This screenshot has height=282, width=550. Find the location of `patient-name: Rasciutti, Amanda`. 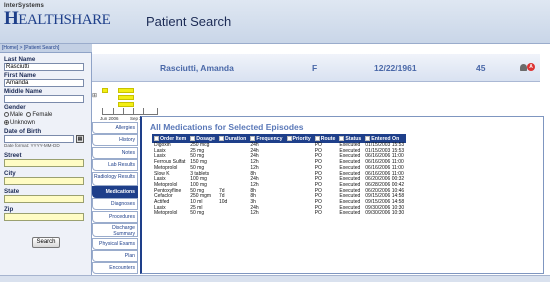

patient-name: Rasciutti, Amanda is located at coordinates (197, 68).